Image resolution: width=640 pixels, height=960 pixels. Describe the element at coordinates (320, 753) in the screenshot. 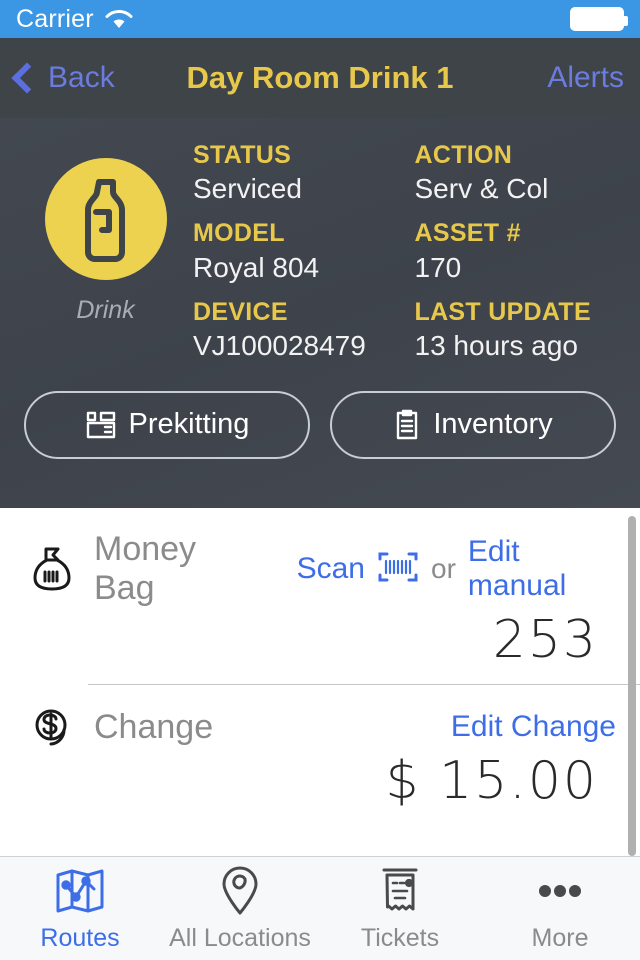

I see `change-row: Change Edit Change $ 15.00` at that location.